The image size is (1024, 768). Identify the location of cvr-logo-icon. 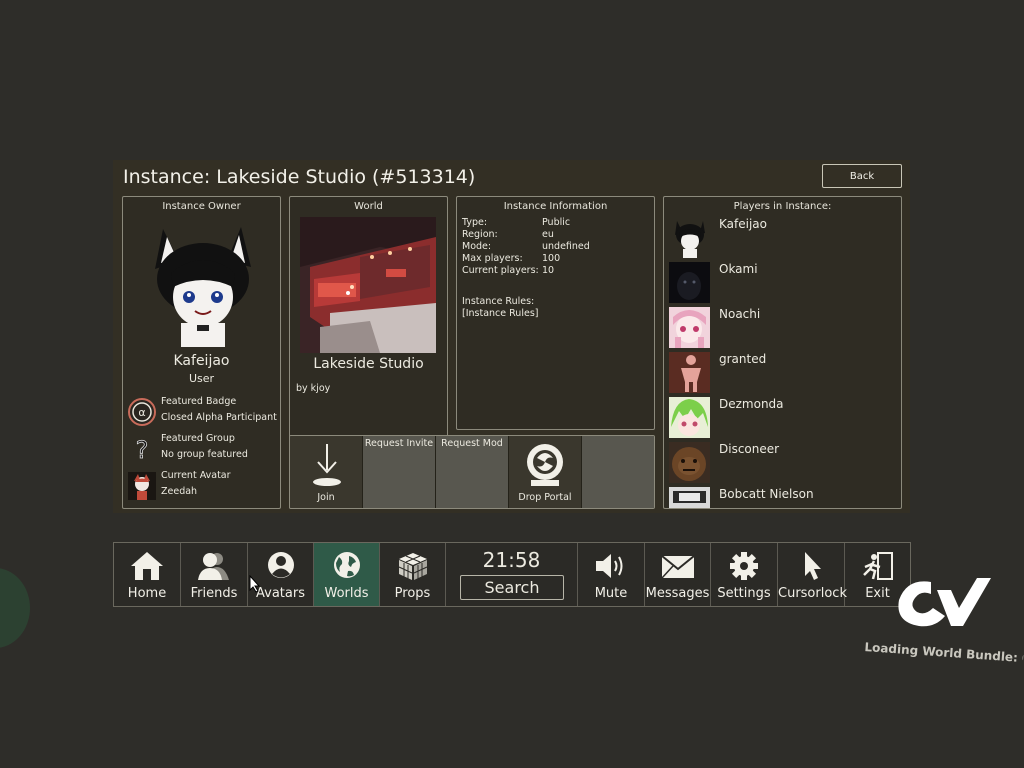
(944, 602).